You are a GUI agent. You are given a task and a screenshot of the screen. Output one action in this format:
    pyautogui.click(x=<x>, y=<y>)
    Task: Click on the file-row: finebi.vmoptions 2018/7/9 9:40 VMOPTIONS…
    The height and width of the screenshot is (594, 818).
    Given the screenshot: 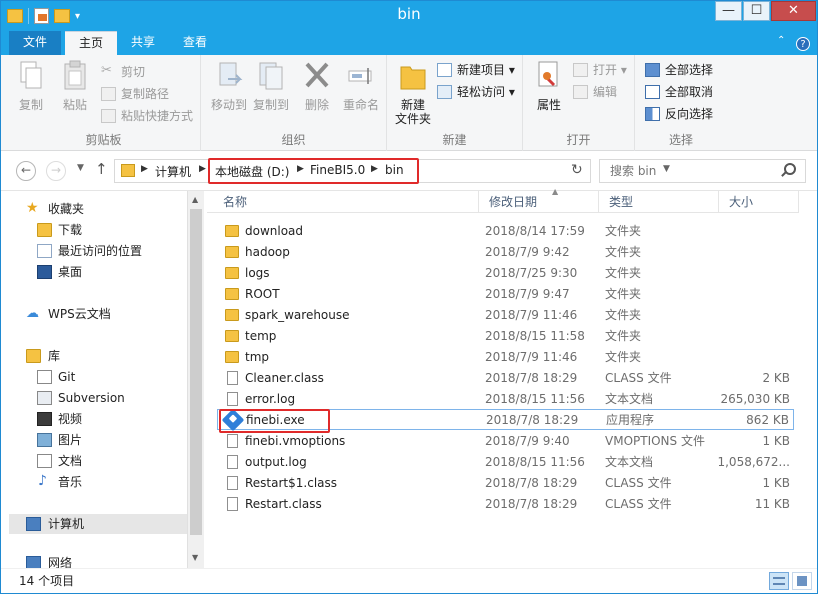 What is the action you would take?
    pyautogui.click(x=505, y=441)
    